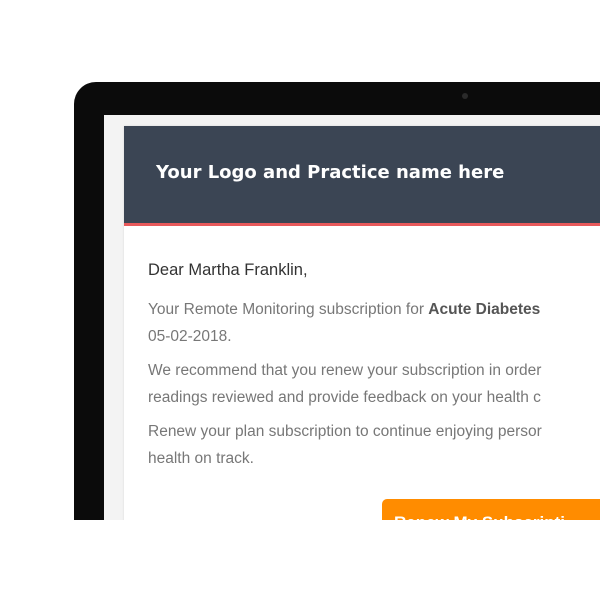 The width and height of the screenshot is (600, 600). Describe the element at coordinates (190, 336) in the screenshot. I see `expiry-date: 05-02-2018.` at that location.